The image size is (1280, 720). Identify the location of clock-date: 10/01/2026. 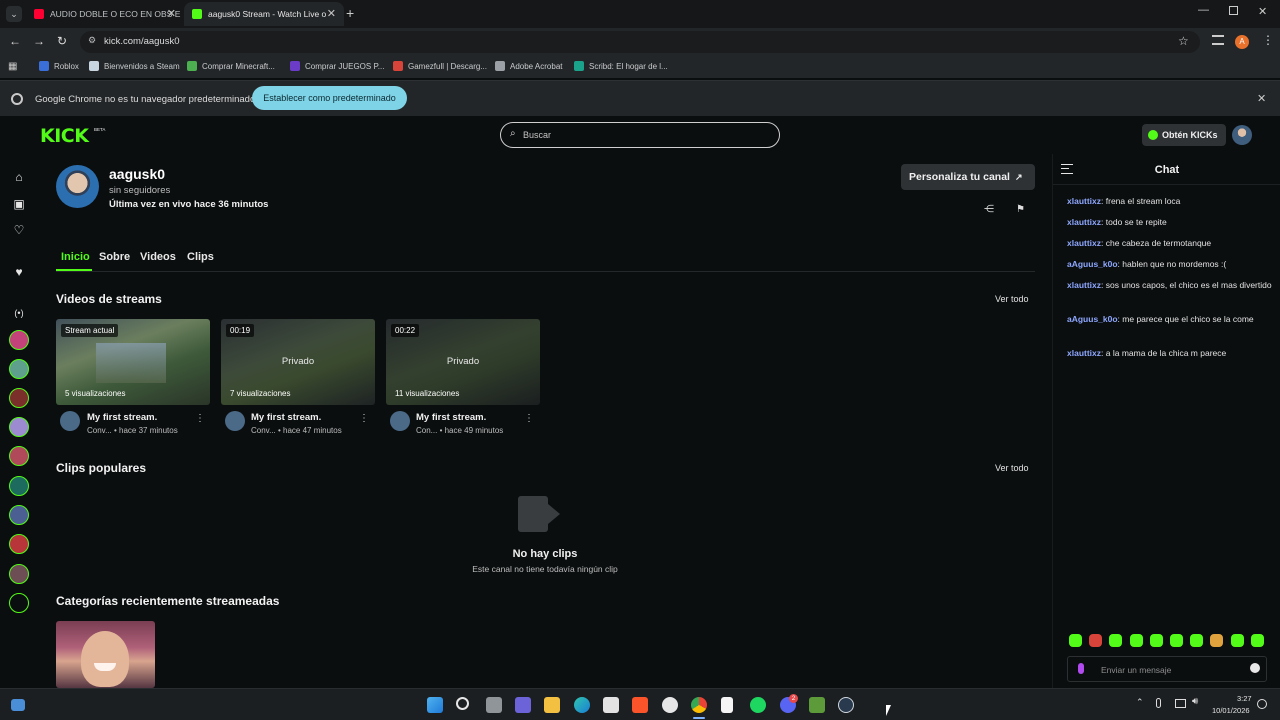
(1231, 710).